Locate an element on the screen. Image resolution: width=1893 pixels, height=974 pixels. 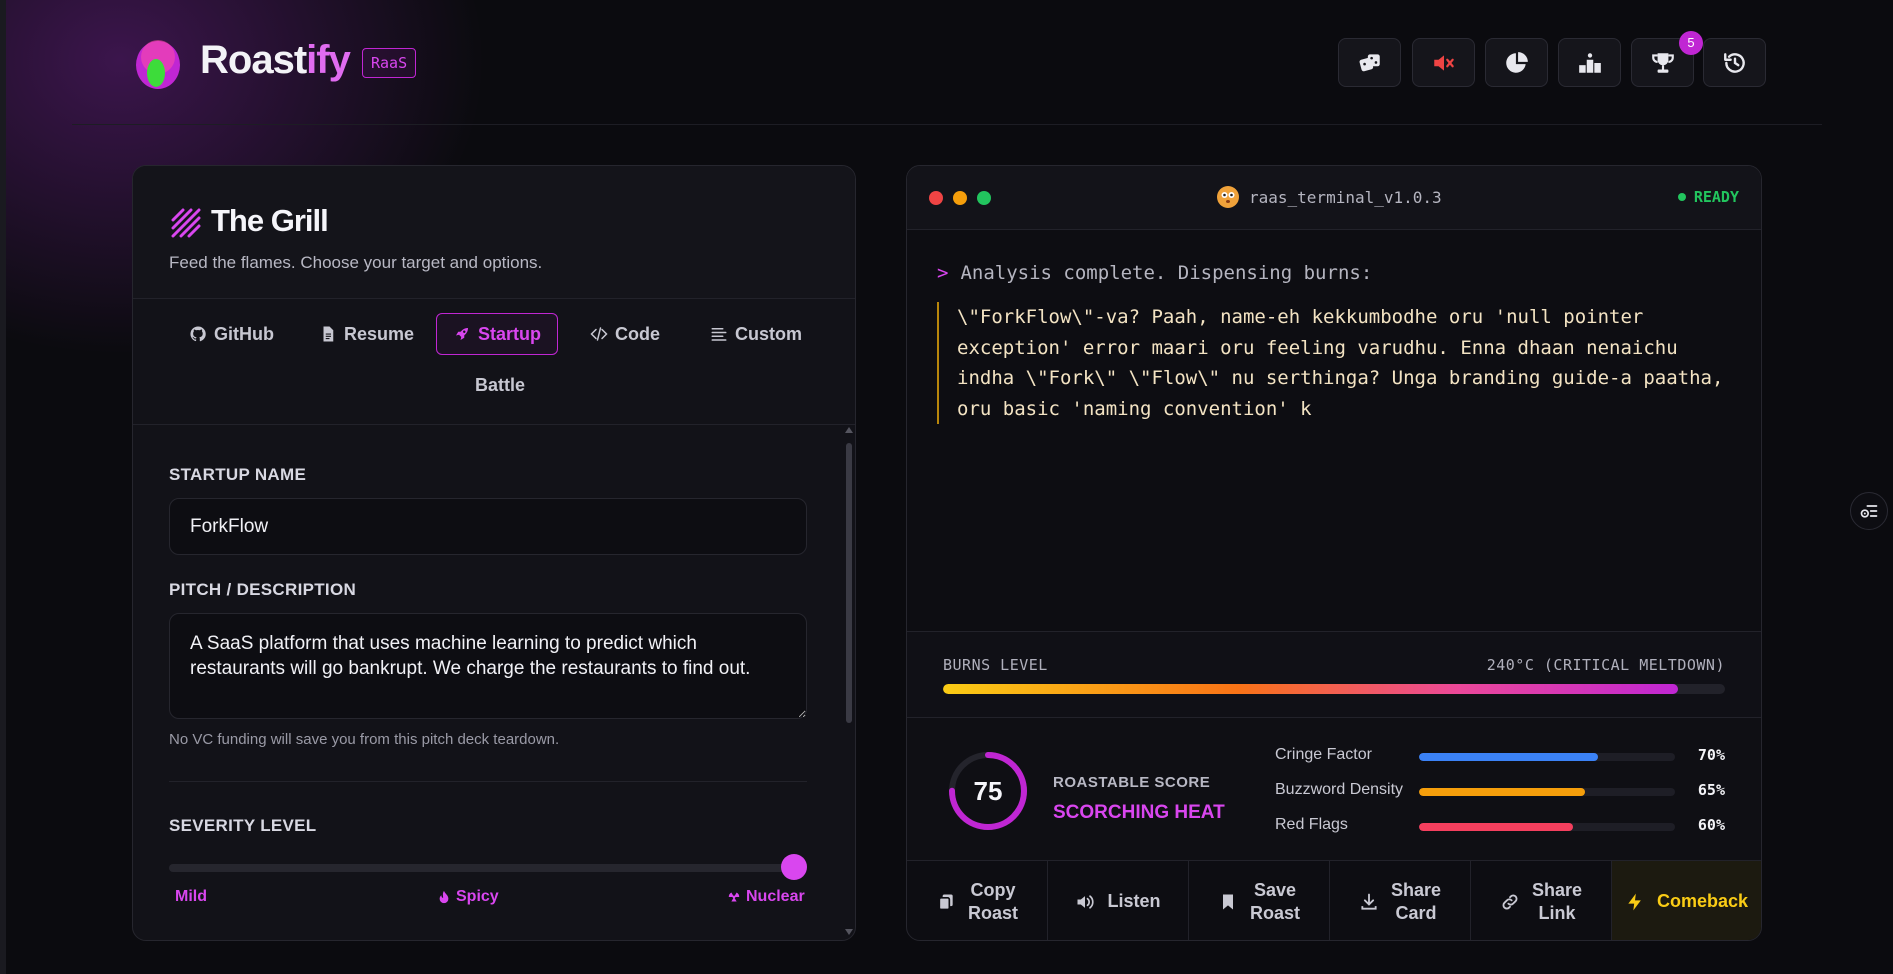
pitch-label: PITCH / DESCRIPTION is located at coordinates (263, 589).